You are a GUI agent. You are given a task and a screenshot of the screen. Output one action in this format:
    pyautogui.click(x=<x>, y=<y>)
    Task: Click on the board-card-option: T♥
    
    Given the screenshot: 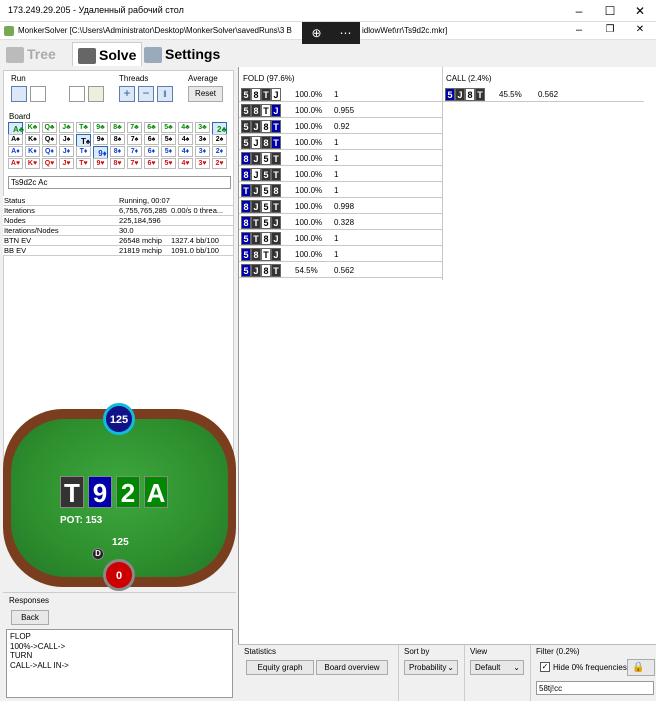 What is the action you would take?
    pyautogui.click(x=83, y=163)
    